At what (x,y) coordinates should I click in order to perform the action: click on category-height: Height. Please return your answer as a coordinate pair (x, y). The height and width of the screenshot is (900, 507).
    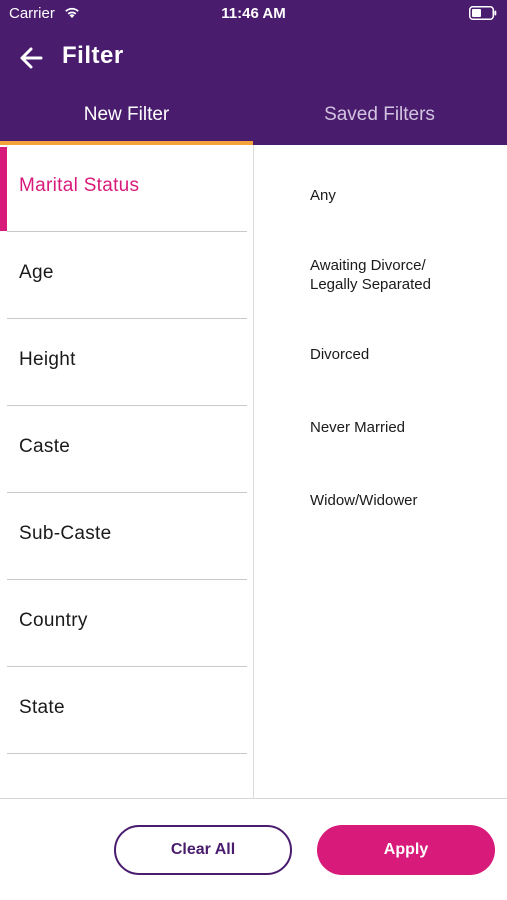
    Looking at the image, I should click on (126, 362).